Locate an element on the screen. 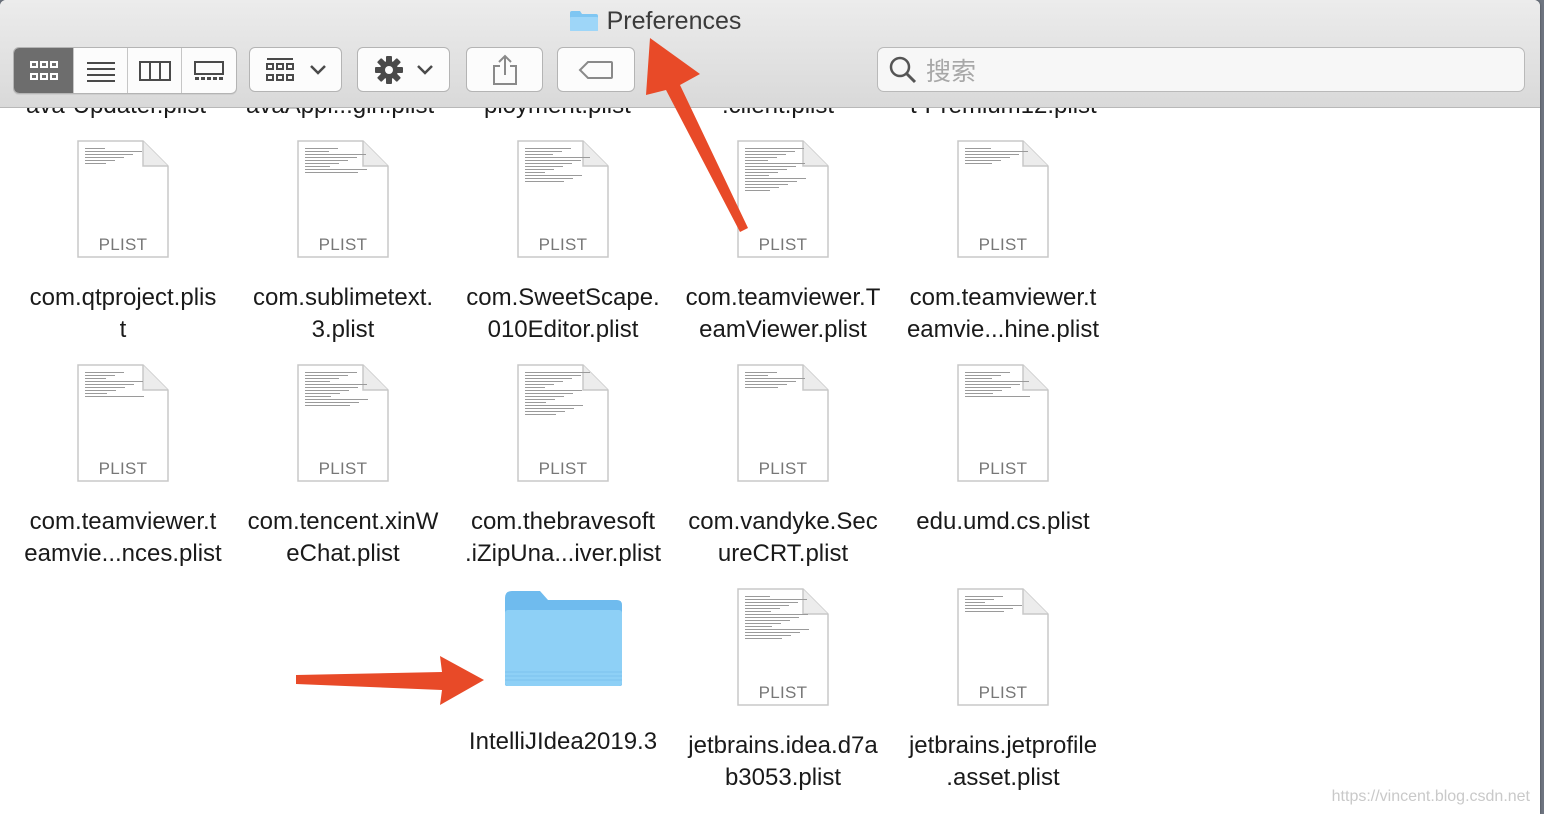  file-item: PLIST com.SweetScape. 010Editor.plist is located at coordinates (563, 243).